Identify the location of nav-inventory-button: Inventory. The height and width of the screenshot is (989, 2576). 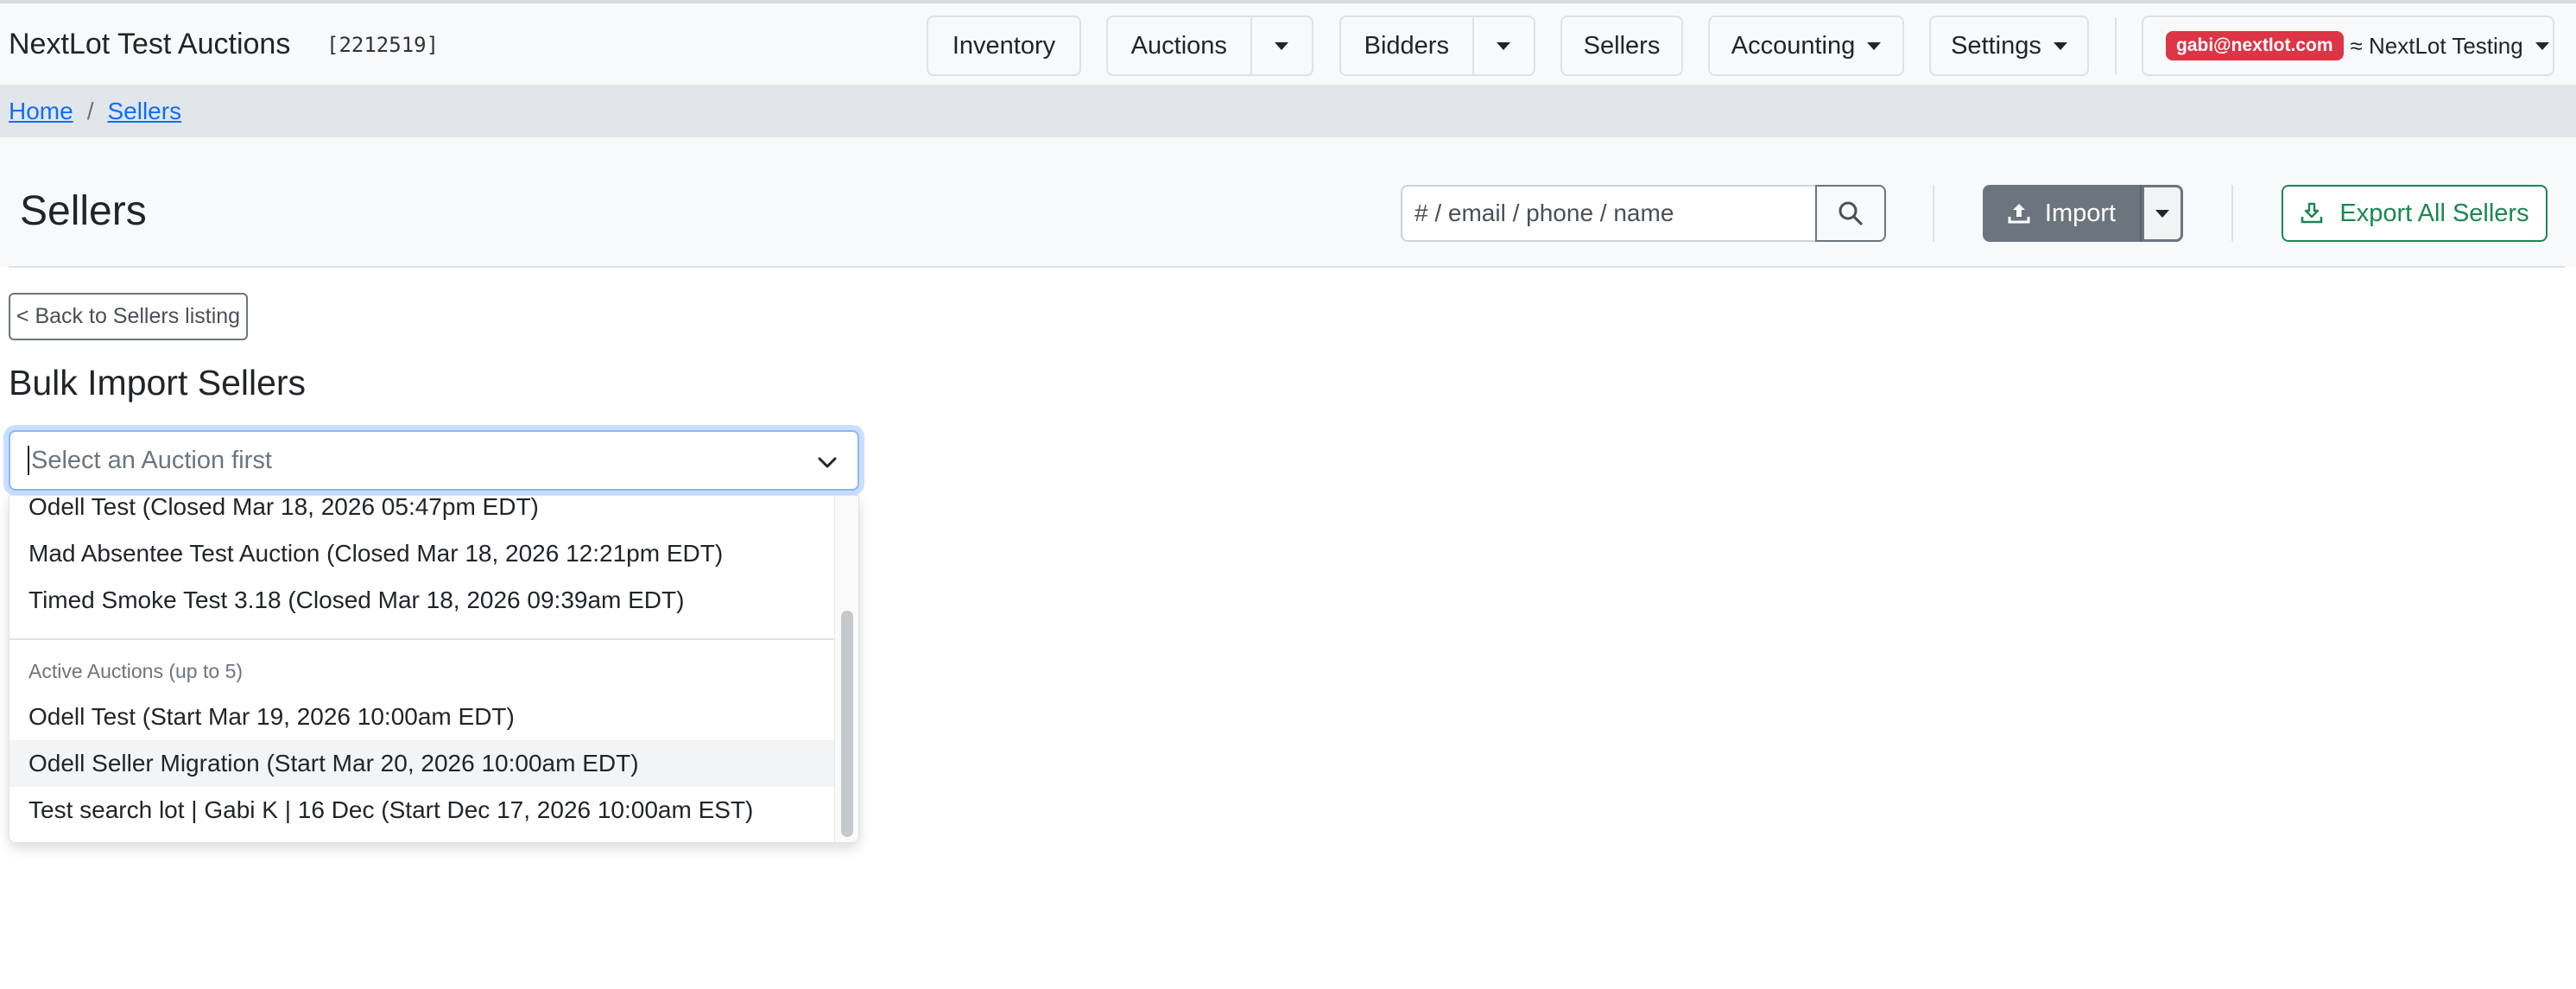
(1004, 46).